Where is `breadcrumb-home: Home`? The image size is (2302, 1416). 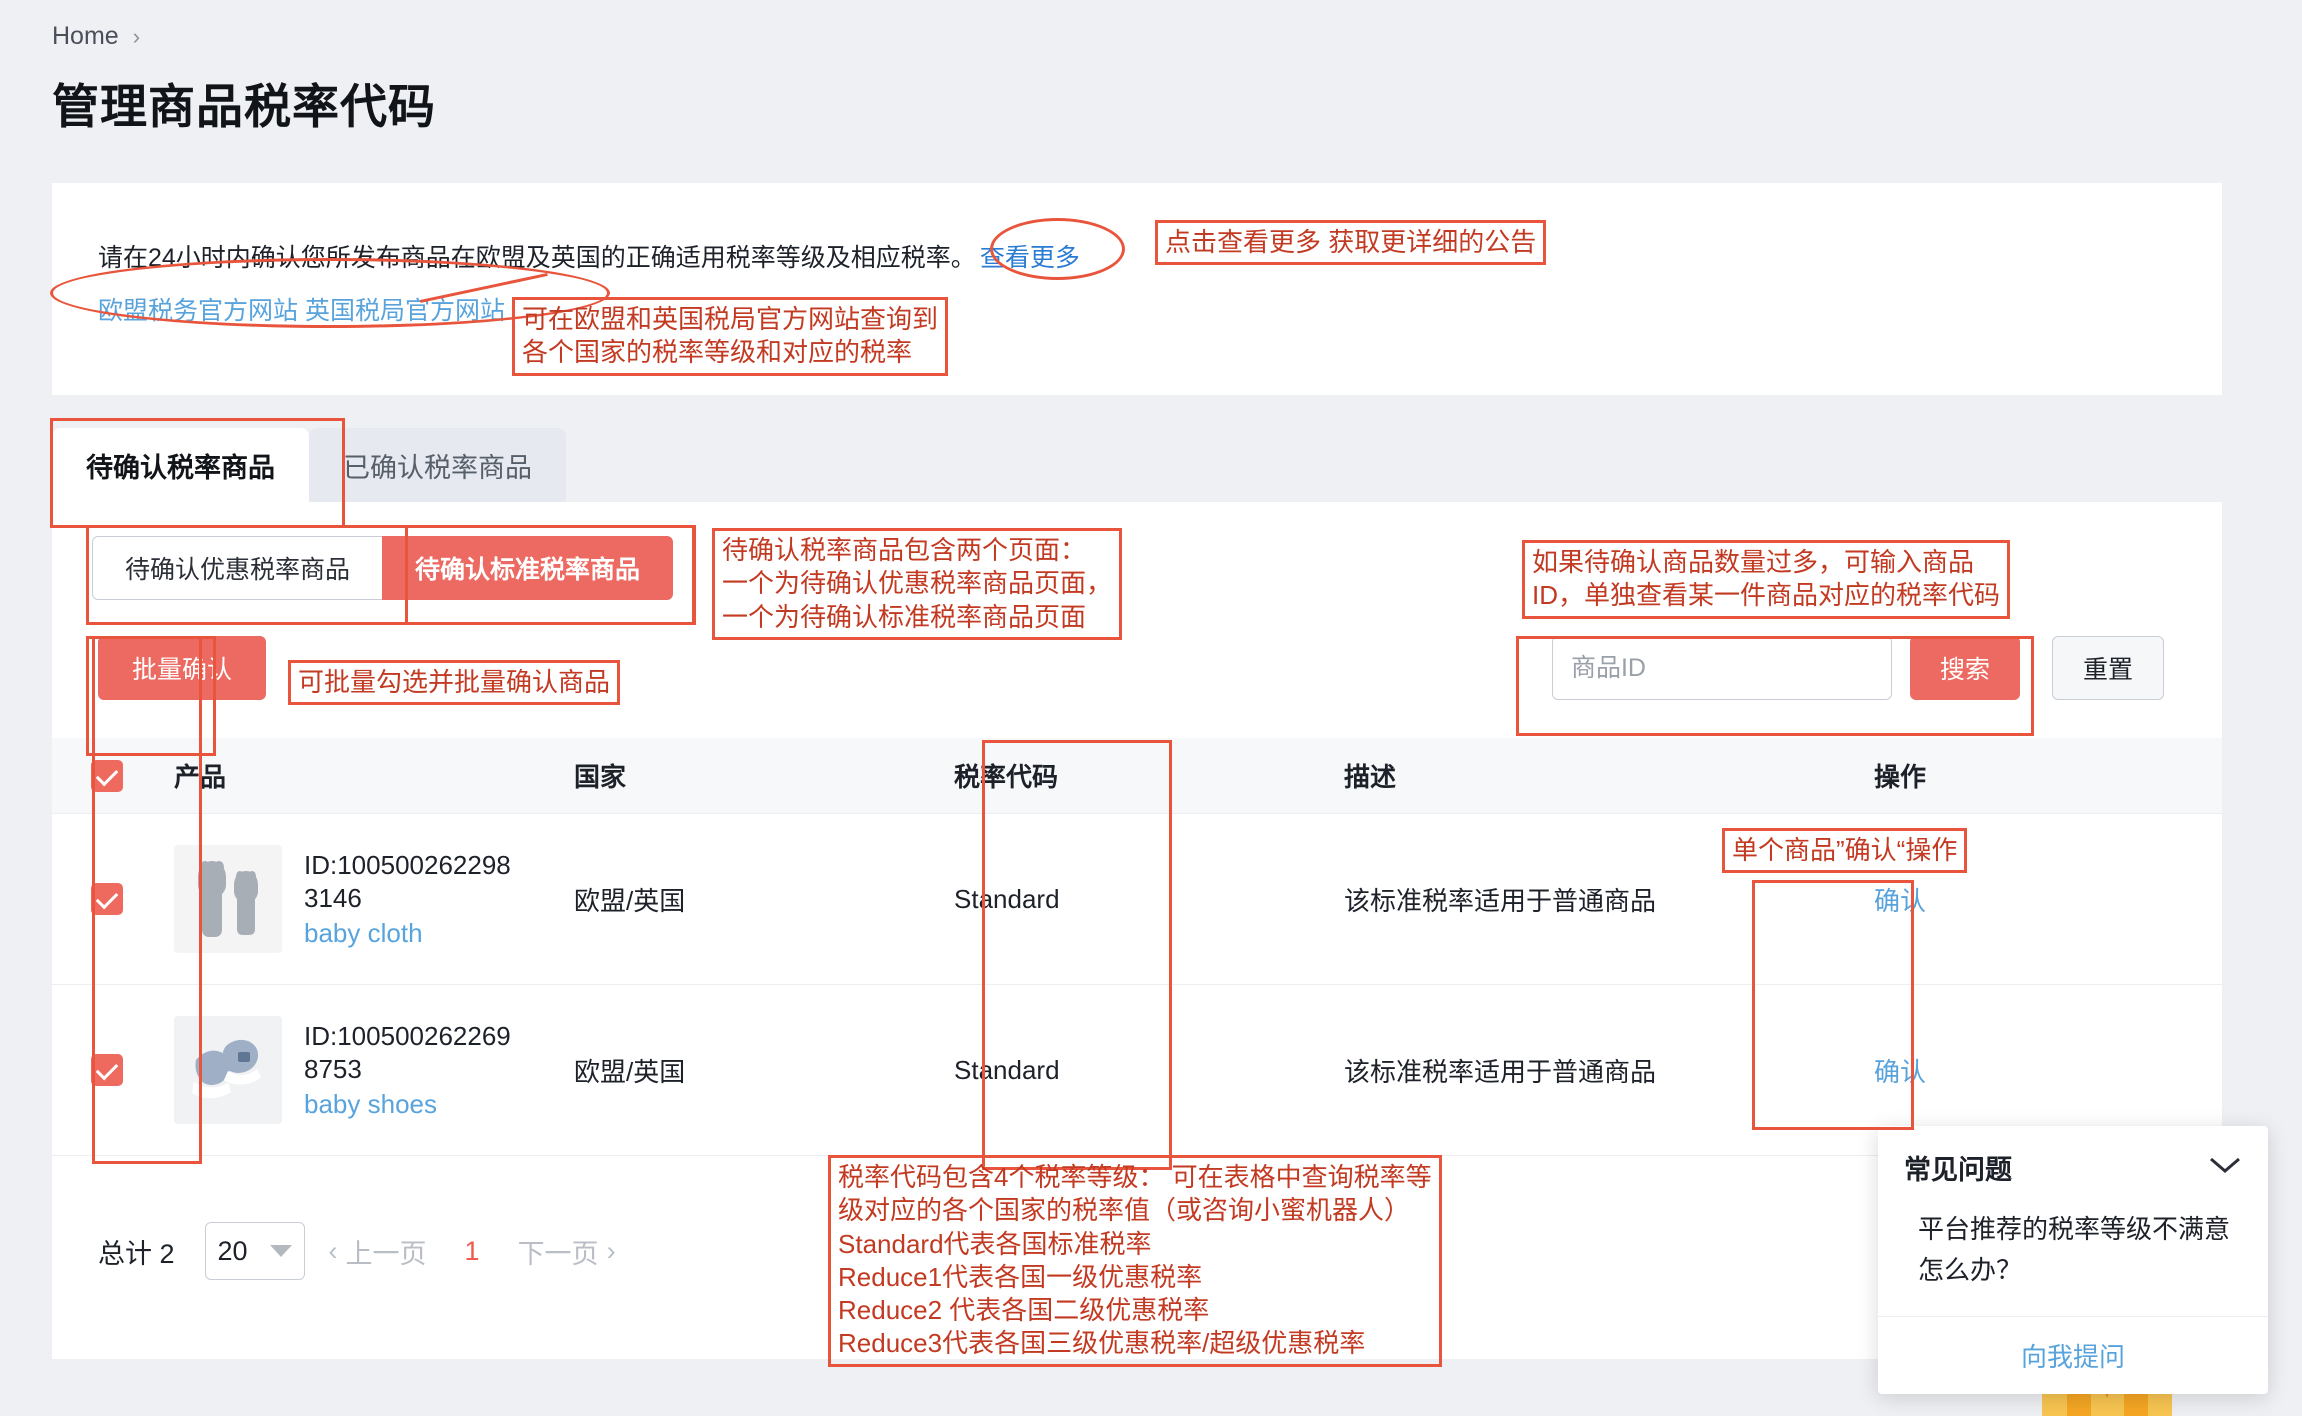
breadcrumb-home: Home is located at coordinates (85, 36).